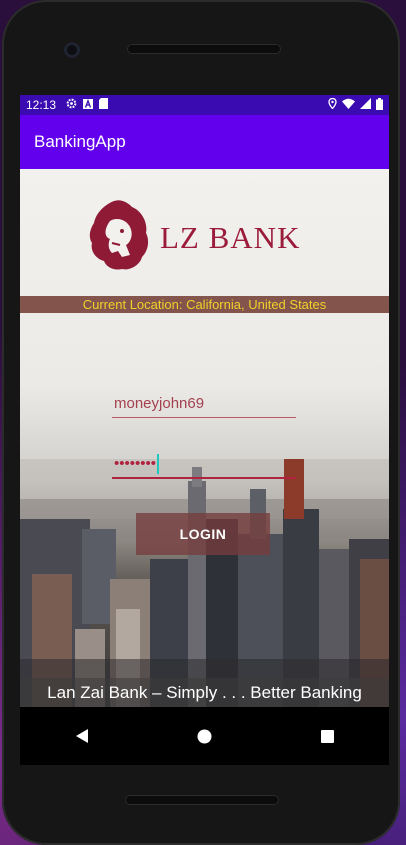 Image resolution: width=406 pixels, height=845 pixels. Describe the element at coordinates (82, 736) in the screenshot. I see `back-icon` at that location.